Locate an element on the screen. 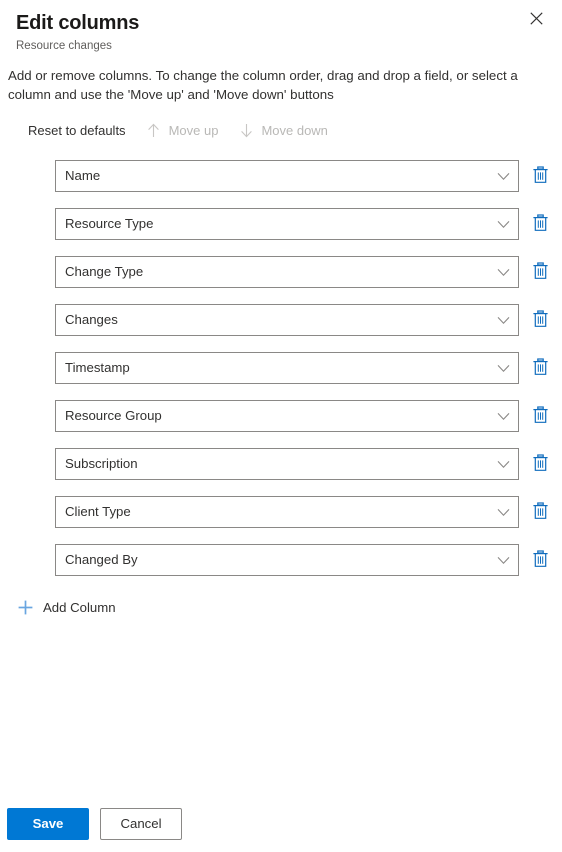 The image size is (562, 852). column-dropdown: Change Type is located at coordinates (287, 272).